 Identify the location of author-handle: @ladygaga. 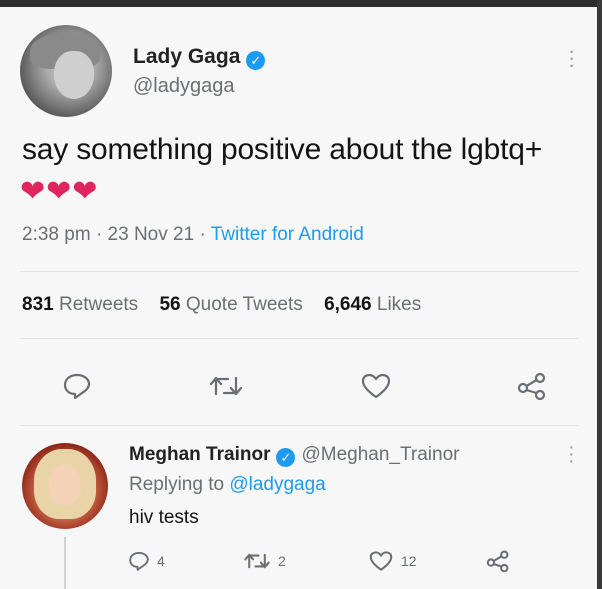
(183, 86).